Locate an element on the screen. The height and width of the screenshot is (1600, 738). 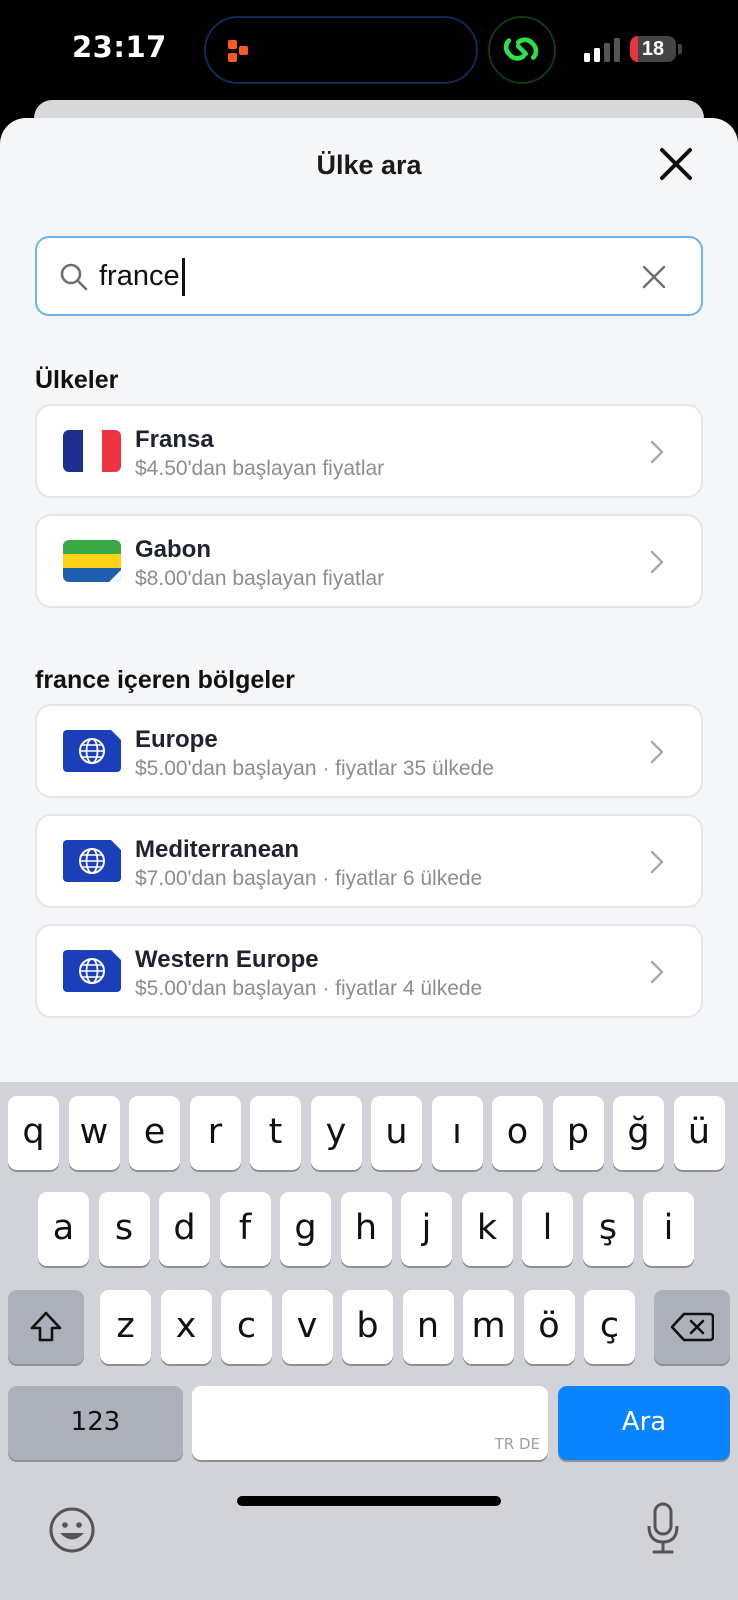
app-activity-icon is located at coordinates (238, 51).